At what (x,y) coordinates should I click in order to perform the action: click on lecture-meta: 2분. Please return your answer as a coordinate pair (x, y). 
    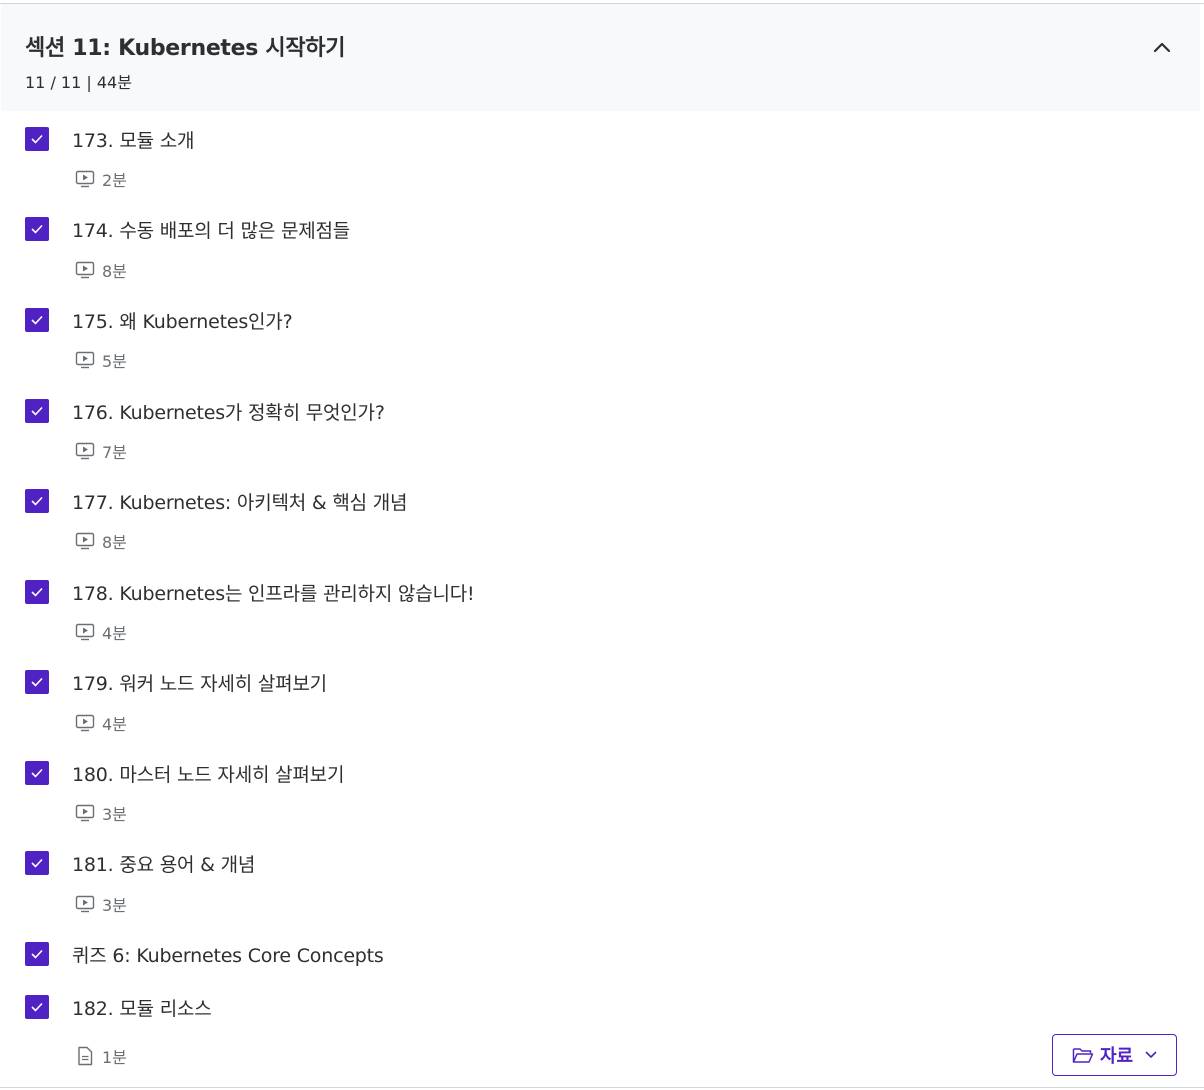
    Looking at the image, I should click on (100, 179).